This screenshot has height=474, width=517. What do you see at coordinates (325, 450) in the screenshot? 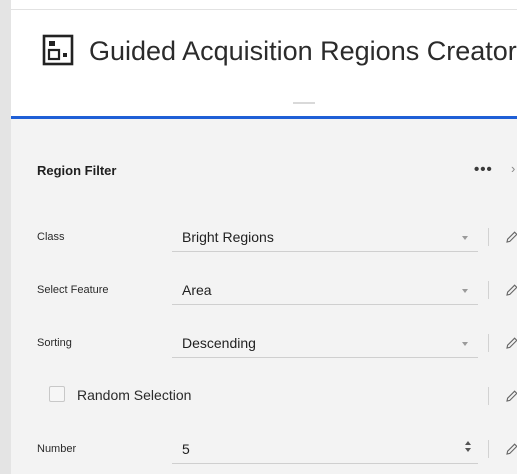
I see `number-spinner: 5` at bounding box center [325, 450].